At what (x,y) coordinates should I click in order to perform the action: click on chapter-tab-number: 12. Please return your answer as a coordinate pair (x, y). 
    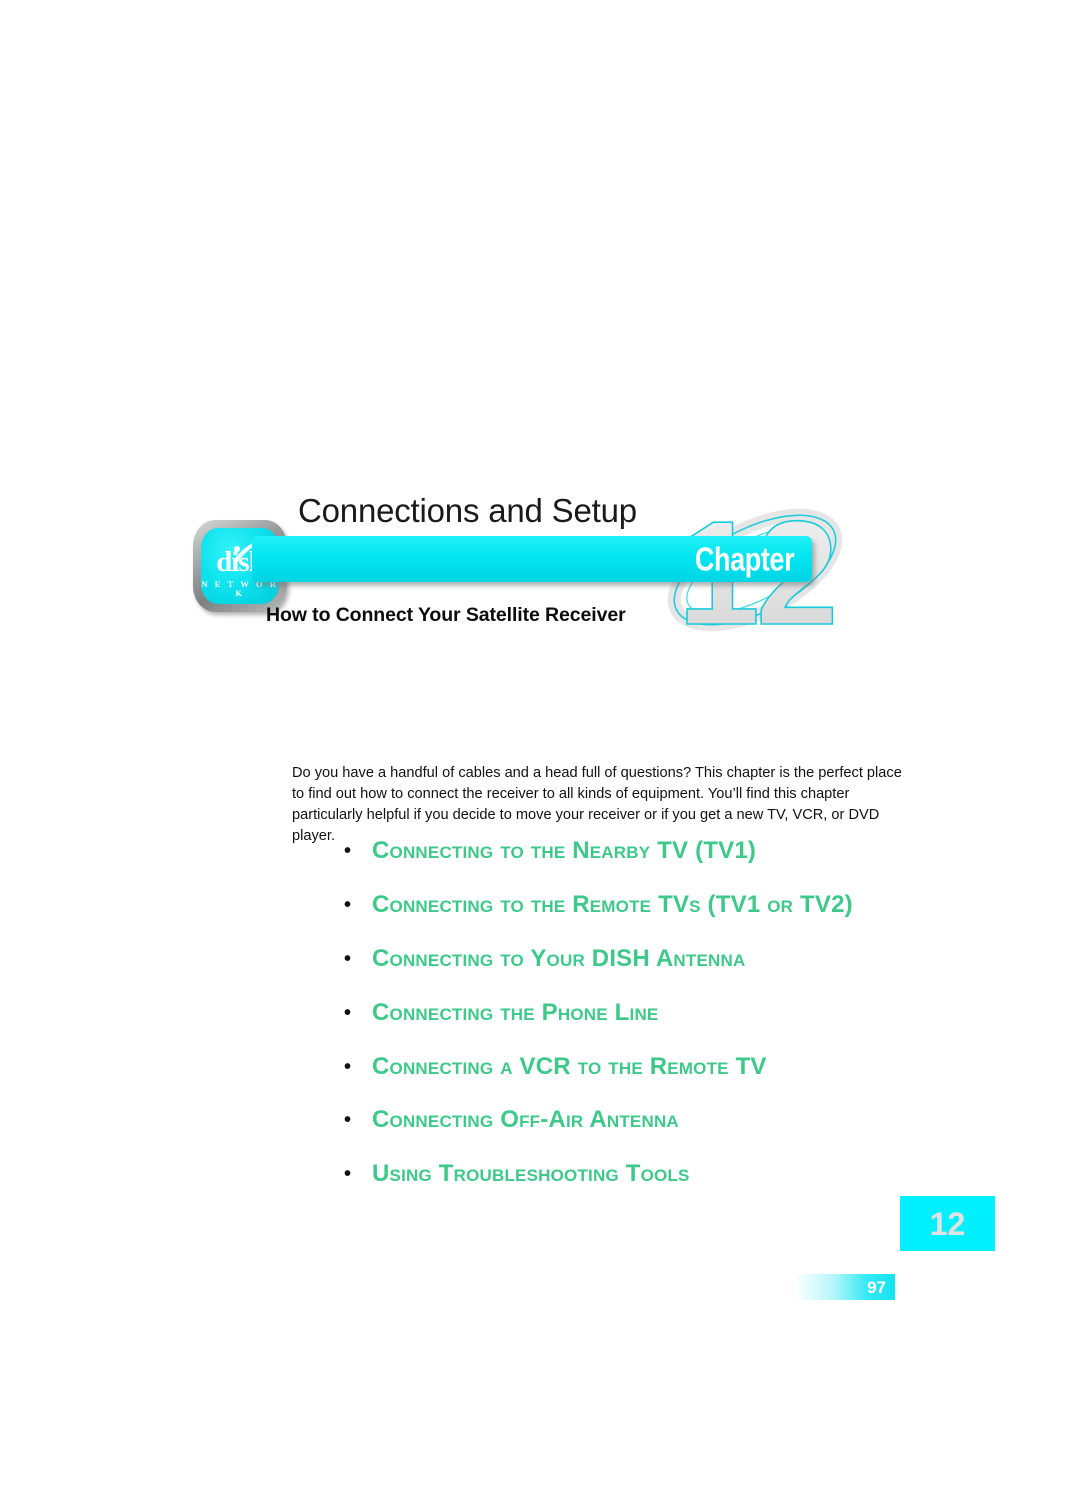
    Looking at the image, I should click on (947, 1223).